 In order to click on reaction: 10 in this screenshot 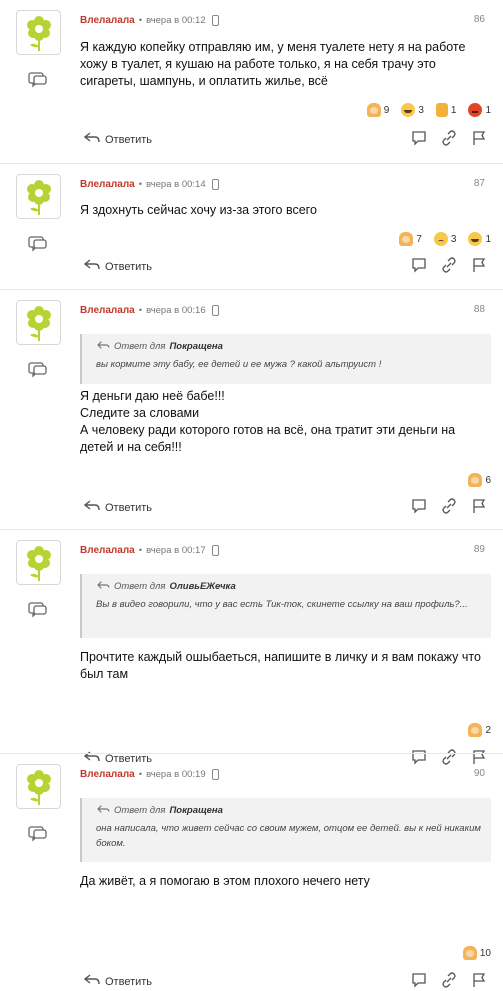, I will do `click(476, 953)`.